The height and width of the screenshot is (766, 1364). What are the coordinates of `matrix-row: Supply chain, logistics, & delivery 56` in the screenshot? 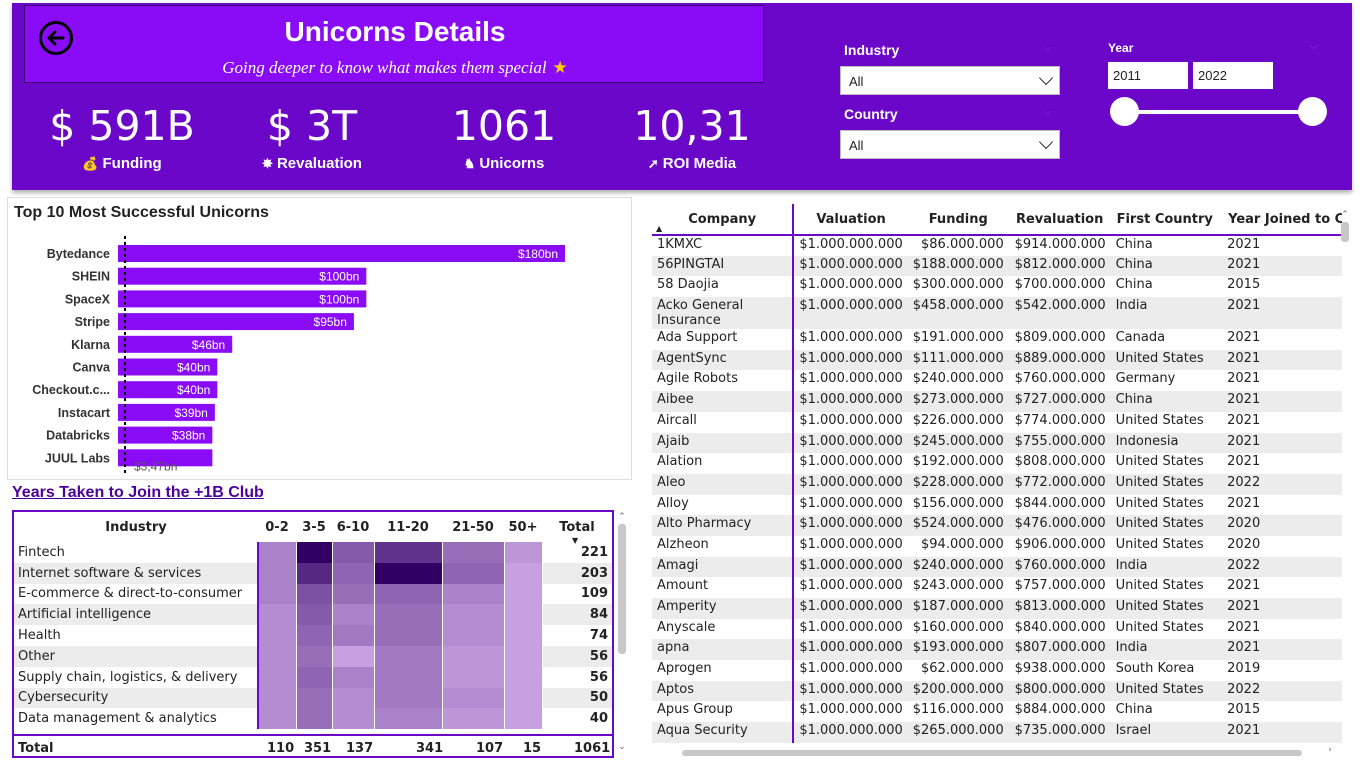 It's located at (313, 677).